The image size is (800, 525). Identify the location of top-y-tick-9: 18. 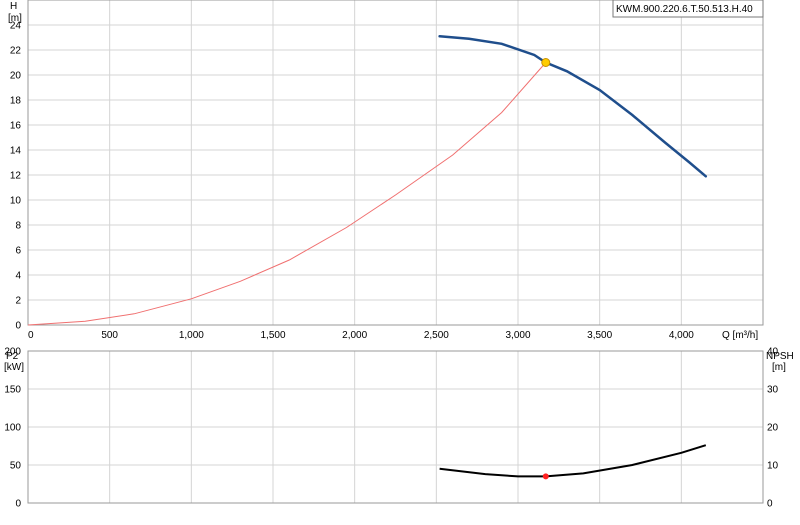
(16, 101).